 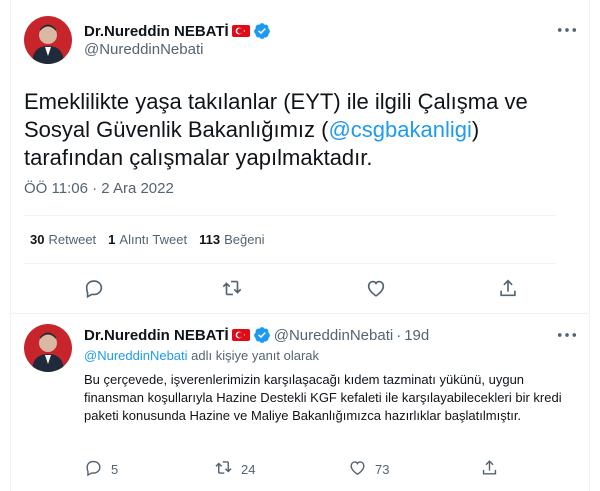 I want to click on like-count: 73, so click(x=382, y=469).